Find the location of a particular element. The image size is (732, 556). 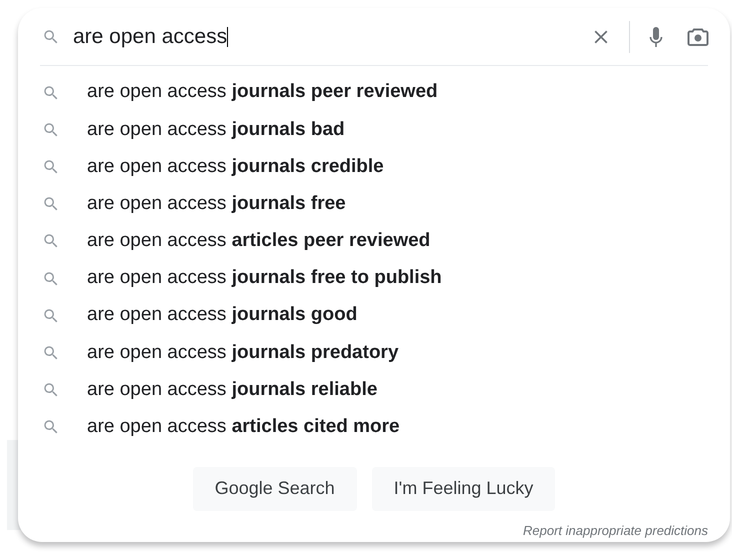

search-input: are open access is located at coordinates (330, 36).